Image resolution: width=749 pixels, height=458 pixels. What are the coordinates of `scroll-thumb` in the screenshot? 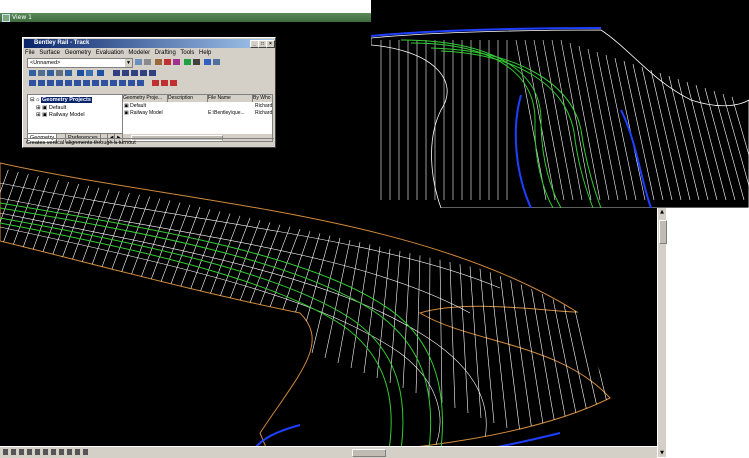 It's located at (663, 232).